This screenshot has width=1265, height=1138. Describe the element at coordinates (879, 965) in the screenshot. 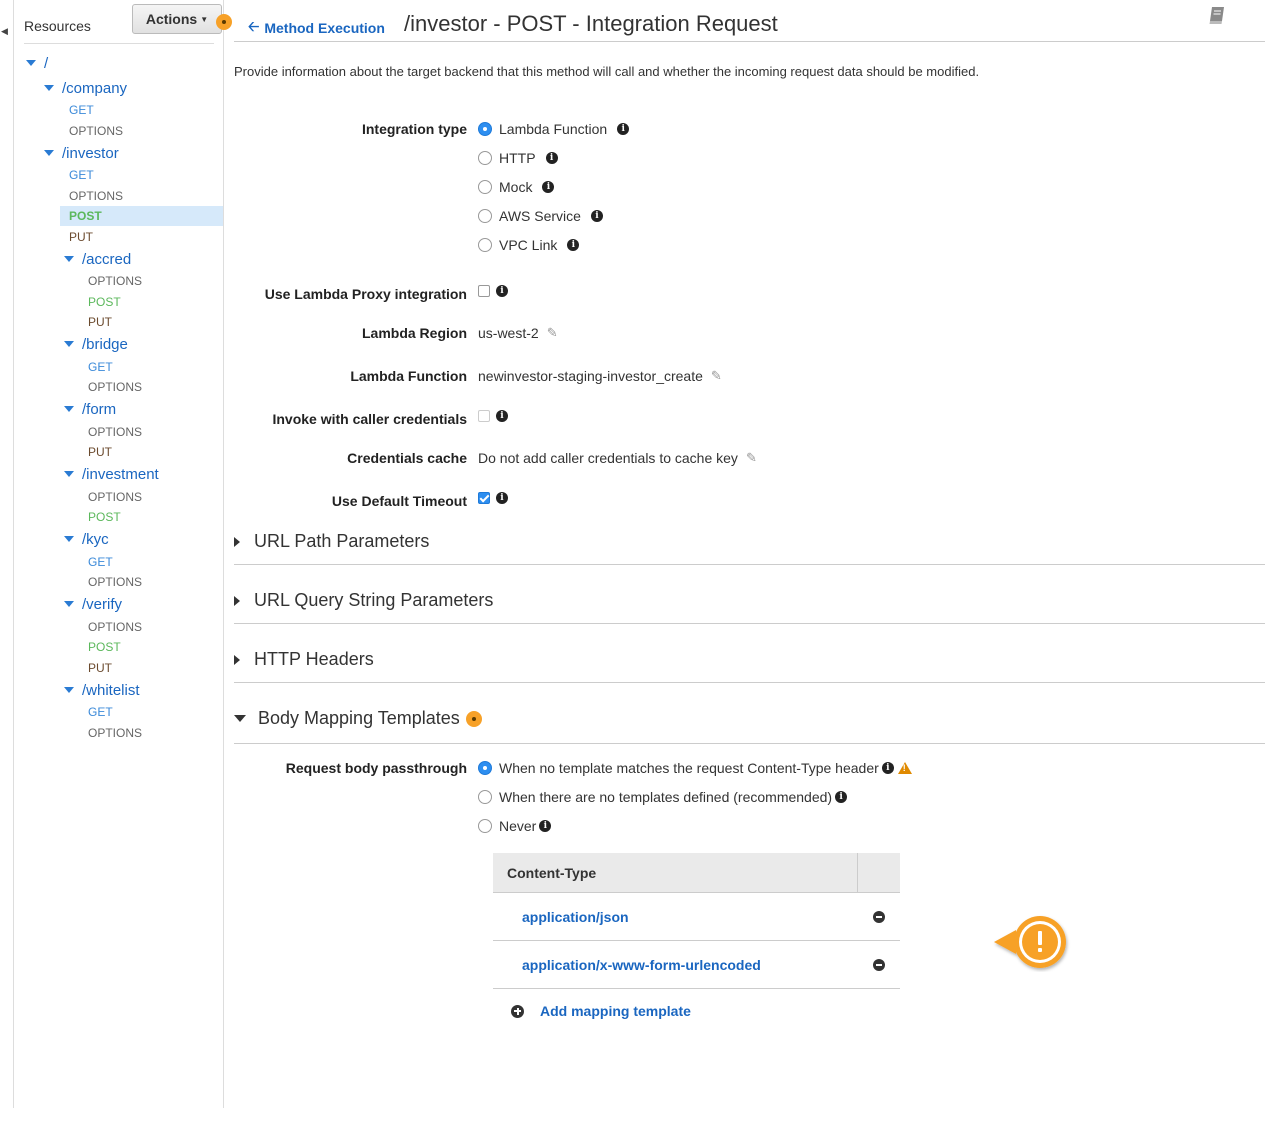

I see `remove-icon` at that location.